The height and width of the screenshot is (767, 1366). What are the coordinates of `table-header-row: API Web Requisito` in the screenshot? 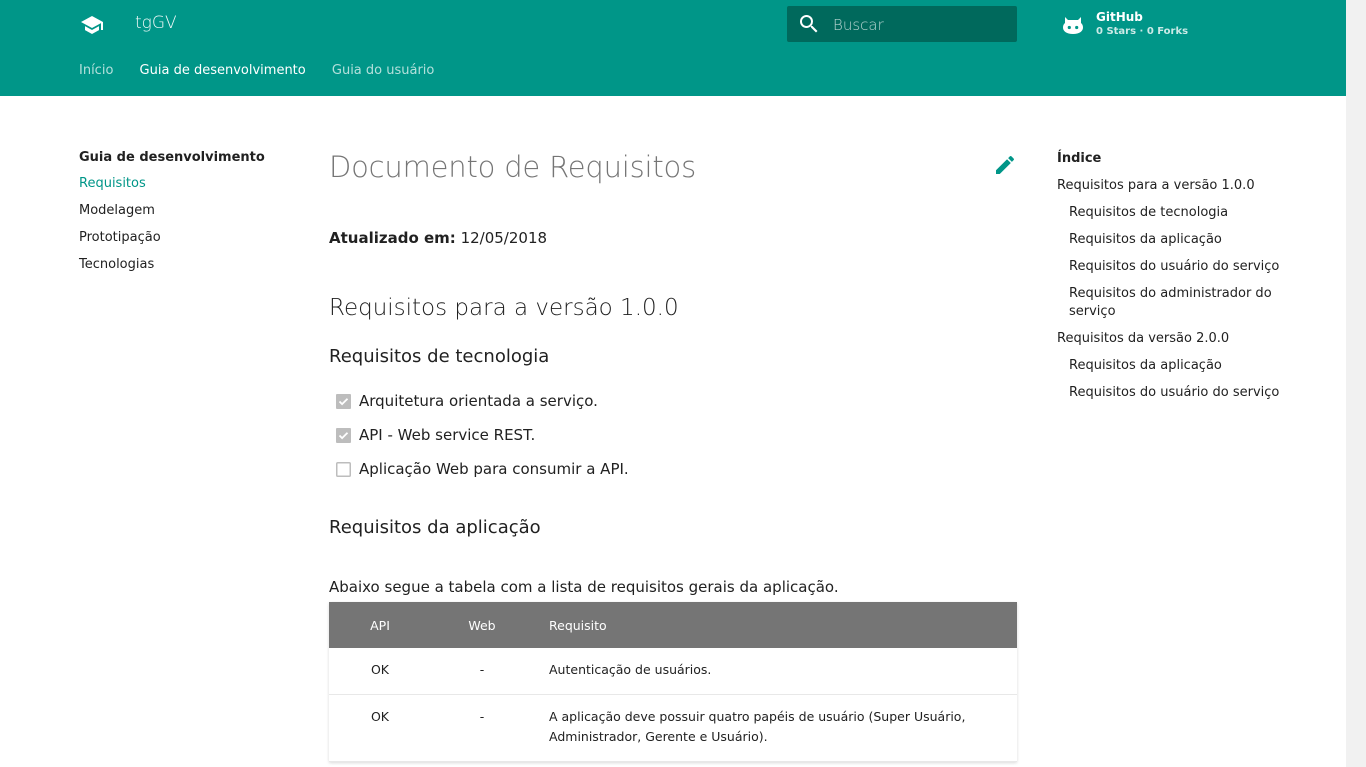 It's located at (673, 625).